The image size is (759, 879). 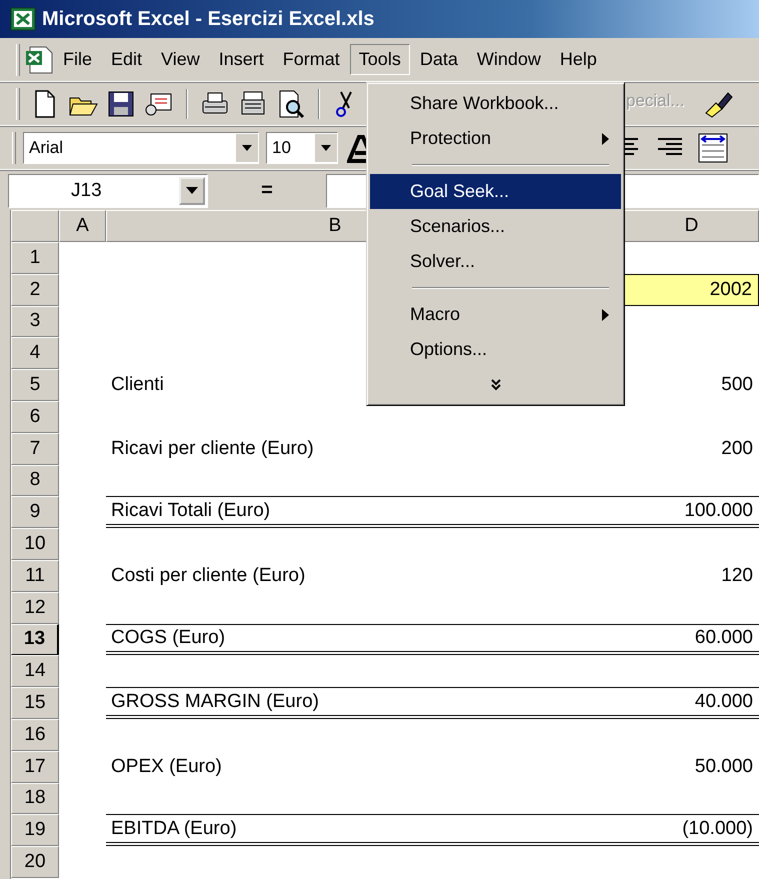 What do you see at coordinates (35, 385) in the screenshot?
I see `row-header: 5` at bounding box center [35, 385].